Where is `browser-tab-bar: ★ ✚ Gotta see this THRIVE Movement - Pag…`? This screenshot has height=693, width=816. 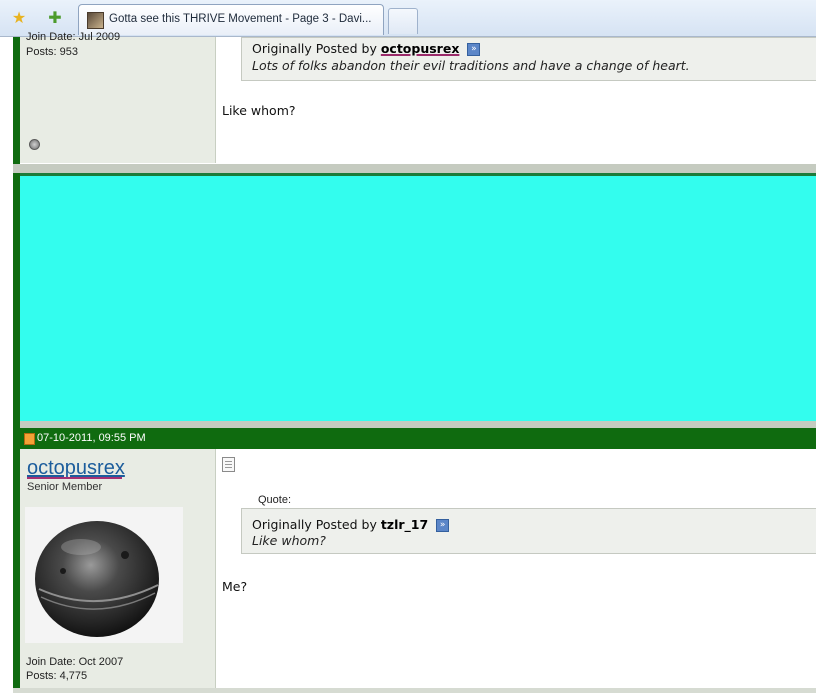
browser-tab-bar: ★ ✚ Gotta see this THRIVE Movement - Pag… is located at coordinates (408, 18).